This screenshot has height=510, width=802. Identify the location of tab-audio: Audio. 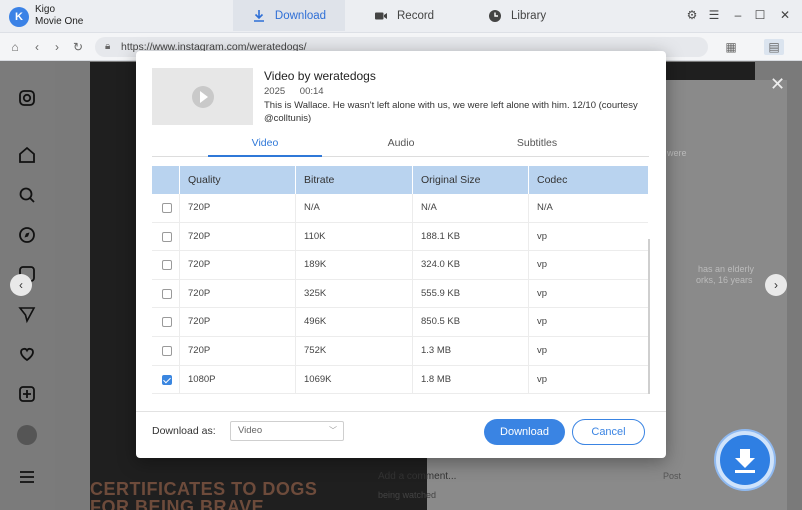
(401, 143).